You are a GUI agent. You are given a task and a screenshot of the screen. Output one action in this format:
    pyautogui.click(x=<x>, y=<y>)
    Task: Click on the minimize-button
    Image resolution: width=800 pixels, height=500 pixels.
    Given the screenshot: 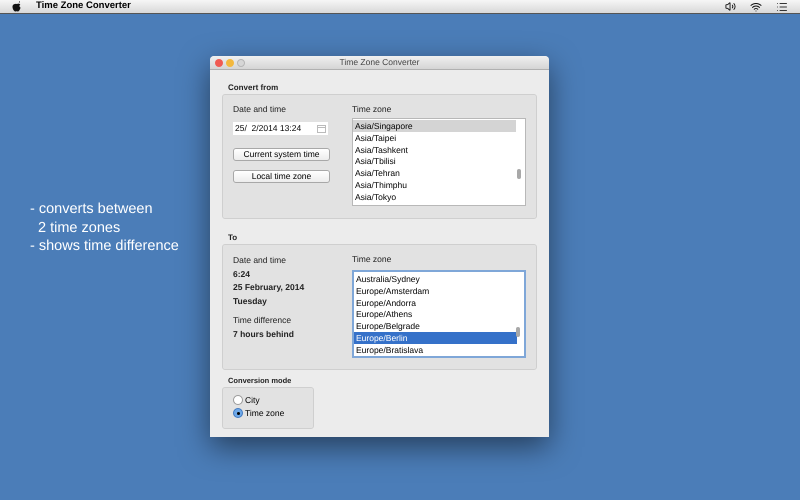 What is the action you would take?
    pyautogui.click(x=230, y=62)
    